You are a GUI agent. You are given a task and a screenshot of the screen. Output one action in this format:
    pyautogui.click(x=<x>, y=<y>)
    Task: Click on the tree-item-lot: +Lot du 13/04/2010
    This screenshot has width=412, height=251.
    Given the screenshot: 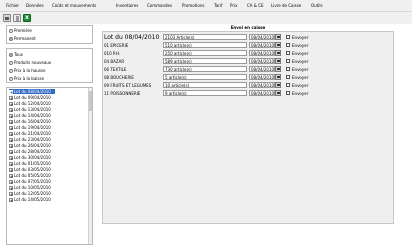 What is the action you would take?
    pyautogui.click(x=30, y=110)
    